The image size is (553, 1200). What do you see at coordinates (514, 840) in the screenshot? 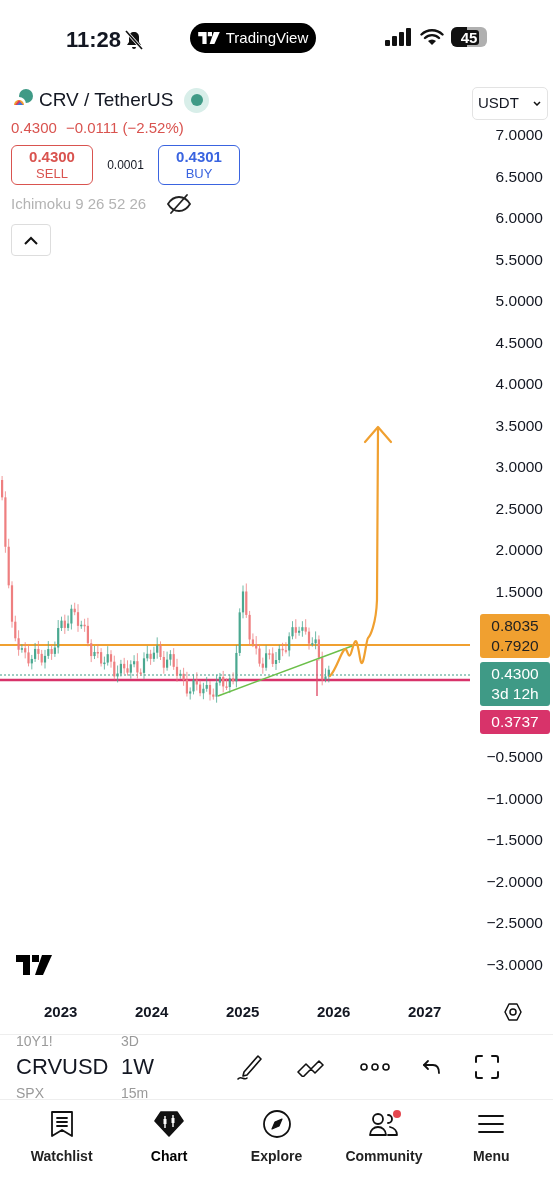
I see `price-label: −1.5000` at bounding box center [514, 840].